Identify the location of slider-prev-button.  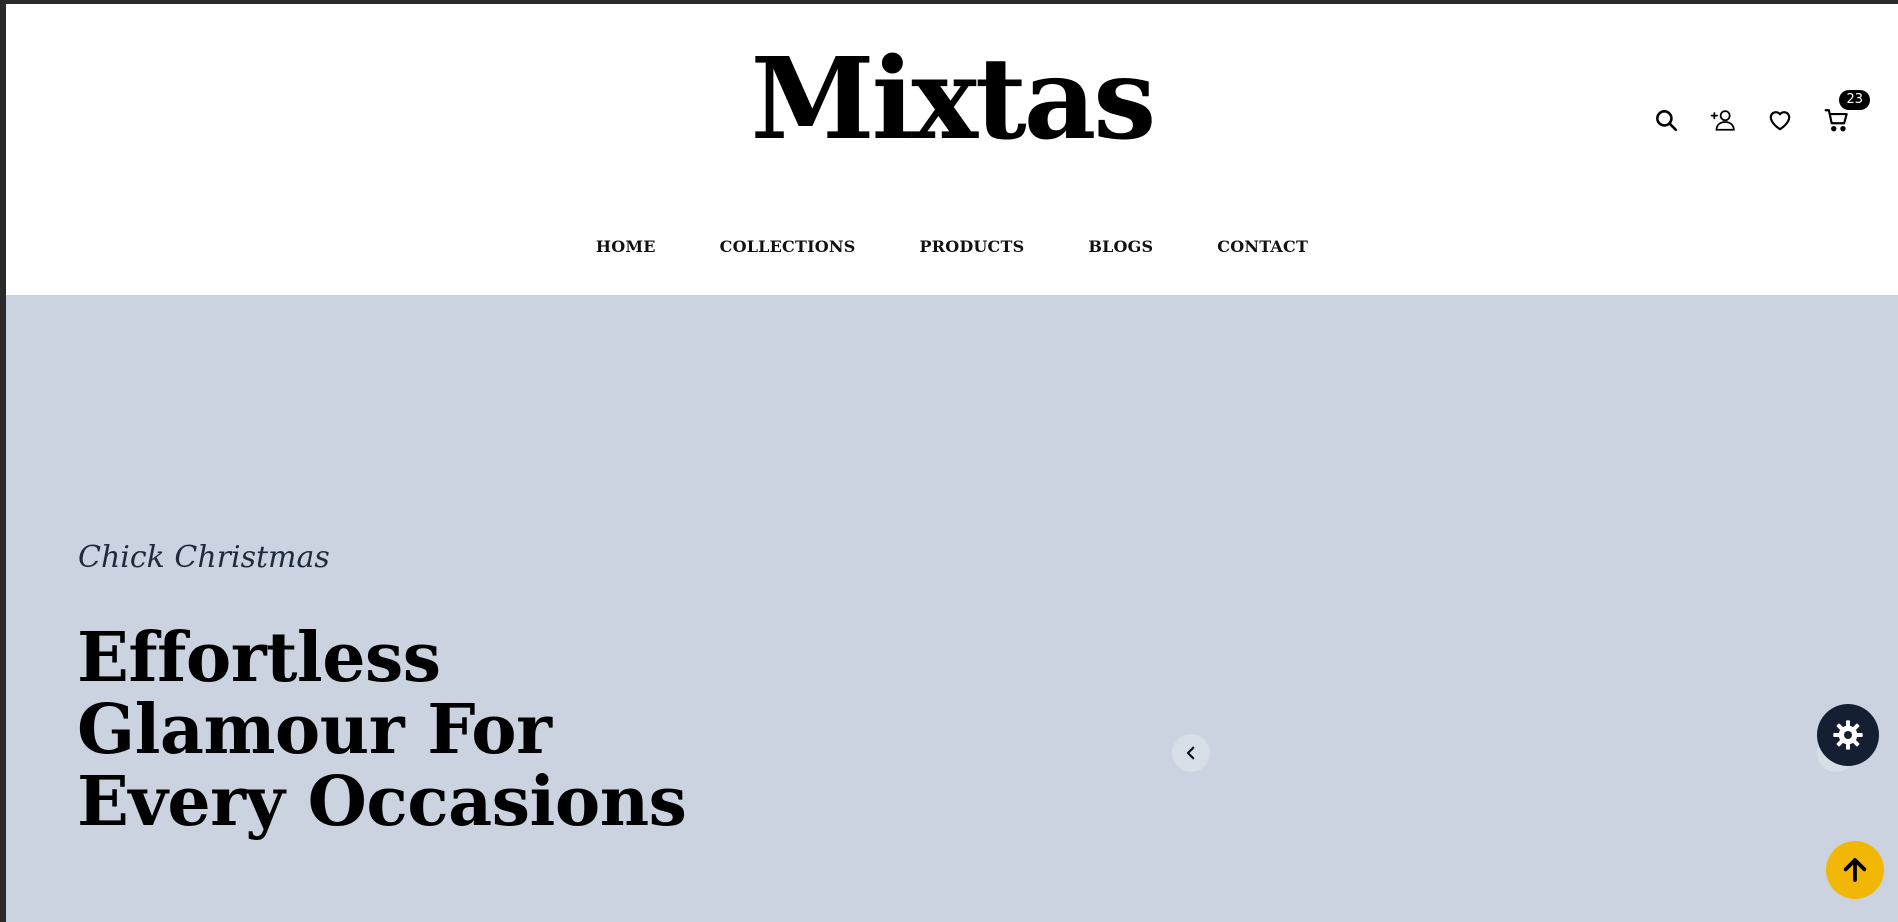
(1191, 753).